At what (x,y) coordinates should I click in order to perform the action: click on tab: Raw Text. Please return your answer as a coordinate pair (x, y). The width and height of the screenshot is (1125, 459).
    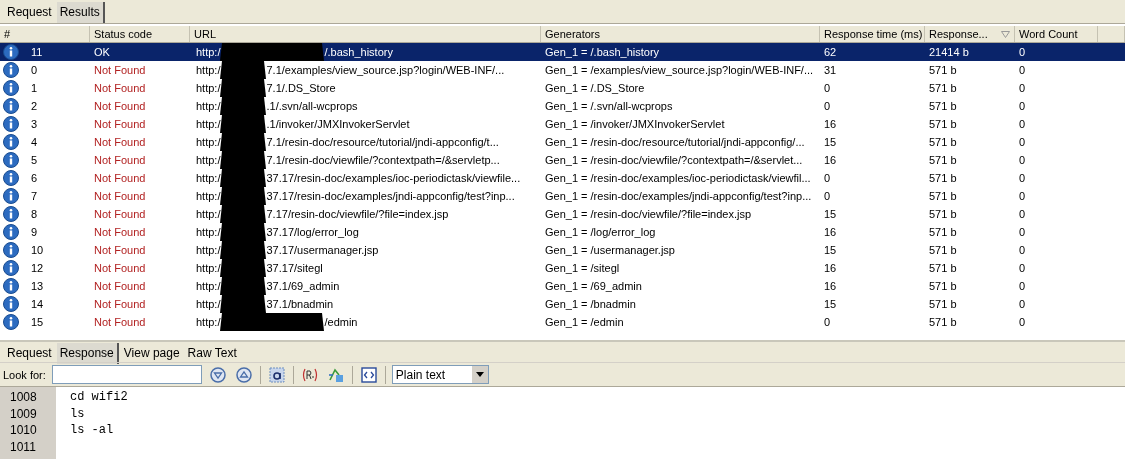
    Looking at the image, I should click on (212, 353).